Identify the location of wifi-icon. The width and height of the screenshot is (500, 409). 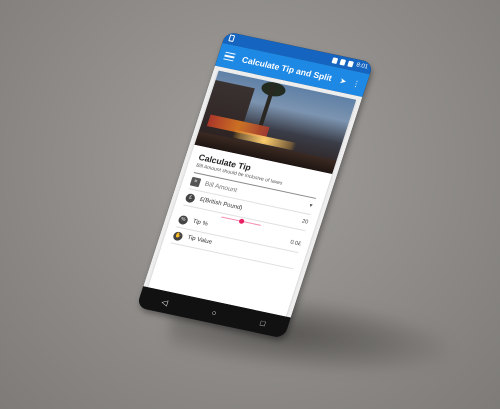
(335, 61).